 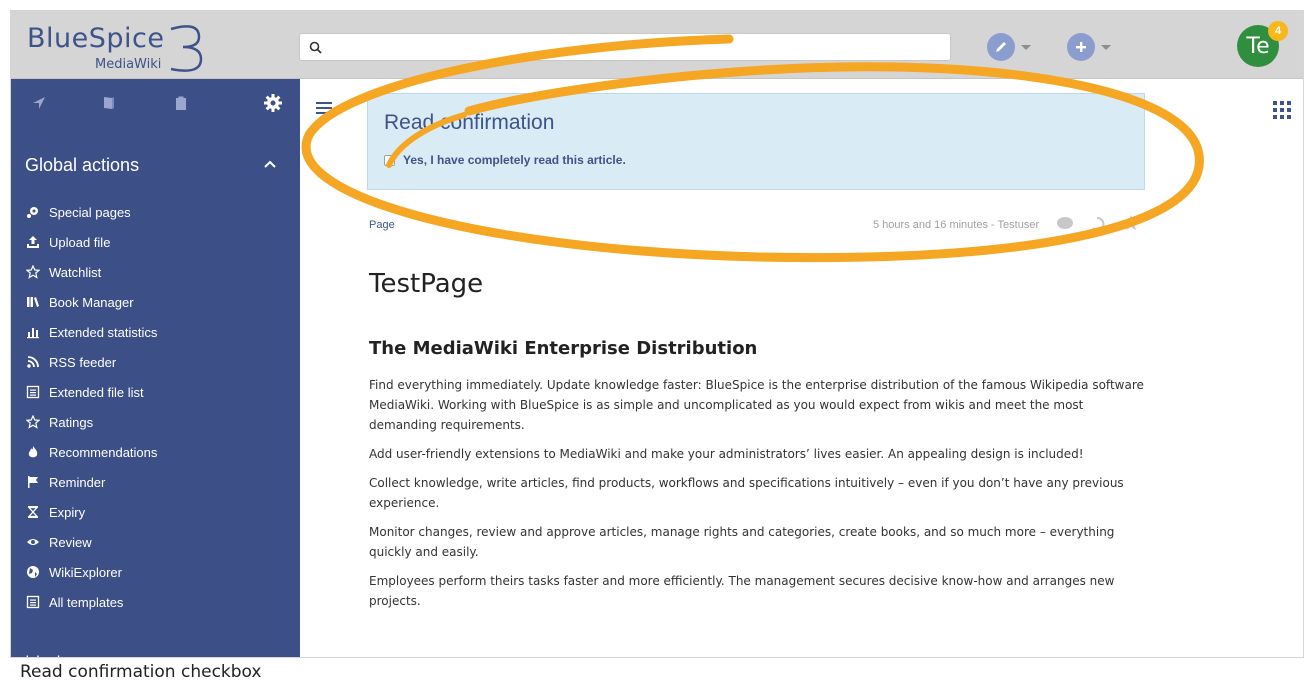 I want to click on gear-icon, so click(x=273, y=103).